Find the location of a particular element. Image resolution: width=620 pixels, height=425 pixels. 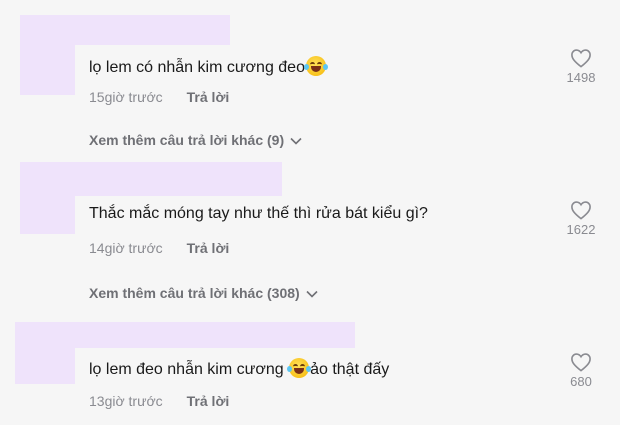

comment-meta: 14giờ trước Trả lời is located at coordinates (159, 248).